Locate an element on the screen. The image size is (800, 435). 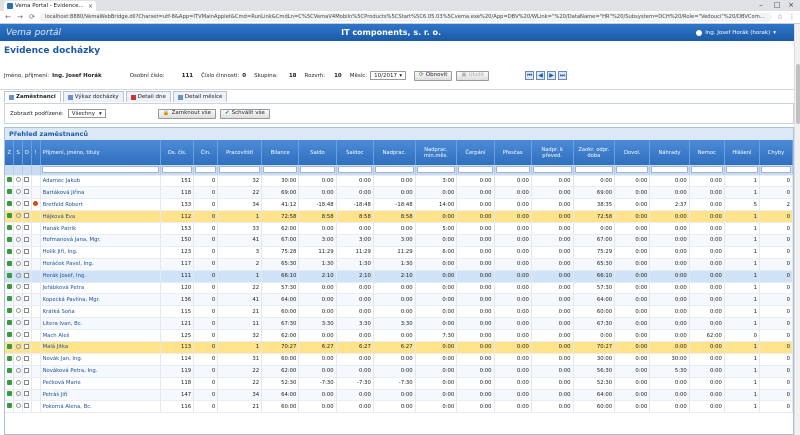
column-header: Čin. is located at coordinates (206, 152).